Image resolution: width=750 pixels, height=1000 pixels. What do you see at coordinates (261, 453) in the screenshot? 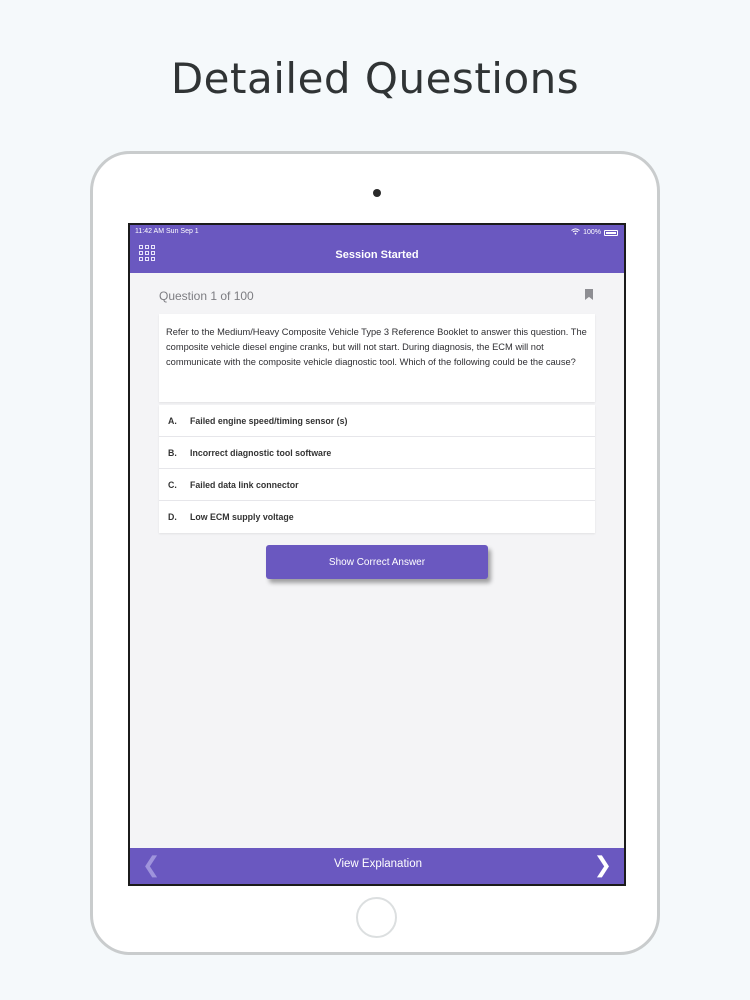
I see `option-text: Incorrect diagnostic tool software` at bounding box center [261, 453].